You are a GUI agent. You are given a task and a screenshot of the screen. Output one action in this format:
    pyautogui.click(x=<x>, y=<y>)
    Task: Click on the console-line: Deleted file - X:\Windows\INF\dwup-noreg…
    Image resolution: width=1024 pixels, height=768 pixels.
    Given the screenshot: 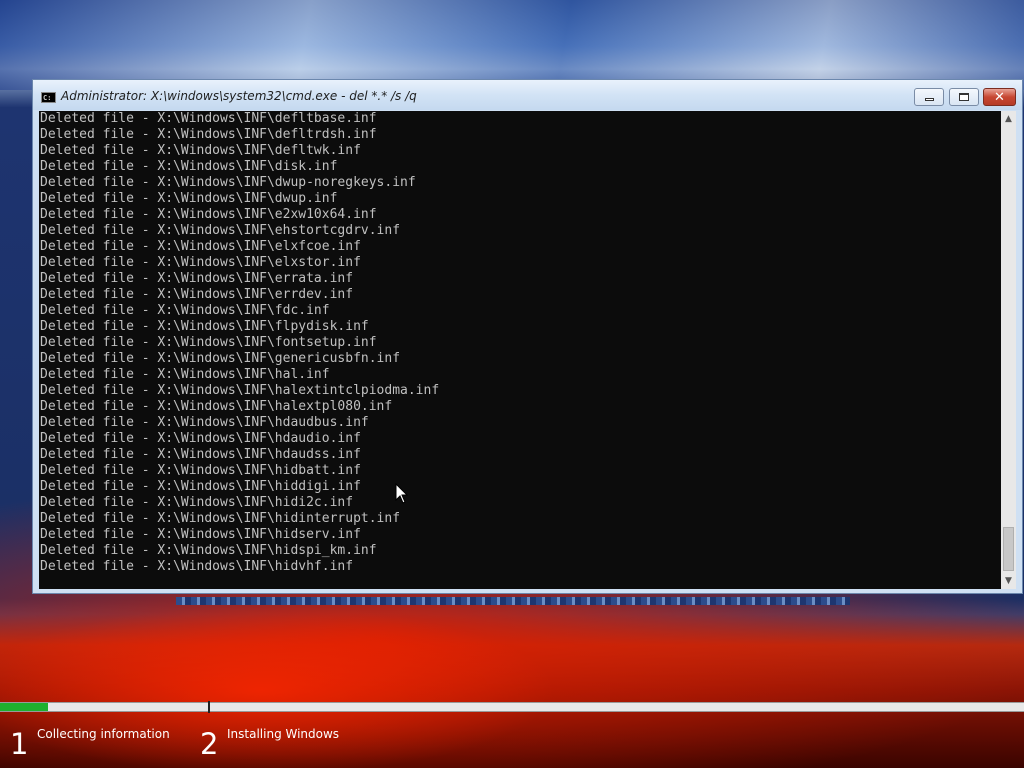 What is the action you would take?
    pyautogui.click(x=228, y=182)
    